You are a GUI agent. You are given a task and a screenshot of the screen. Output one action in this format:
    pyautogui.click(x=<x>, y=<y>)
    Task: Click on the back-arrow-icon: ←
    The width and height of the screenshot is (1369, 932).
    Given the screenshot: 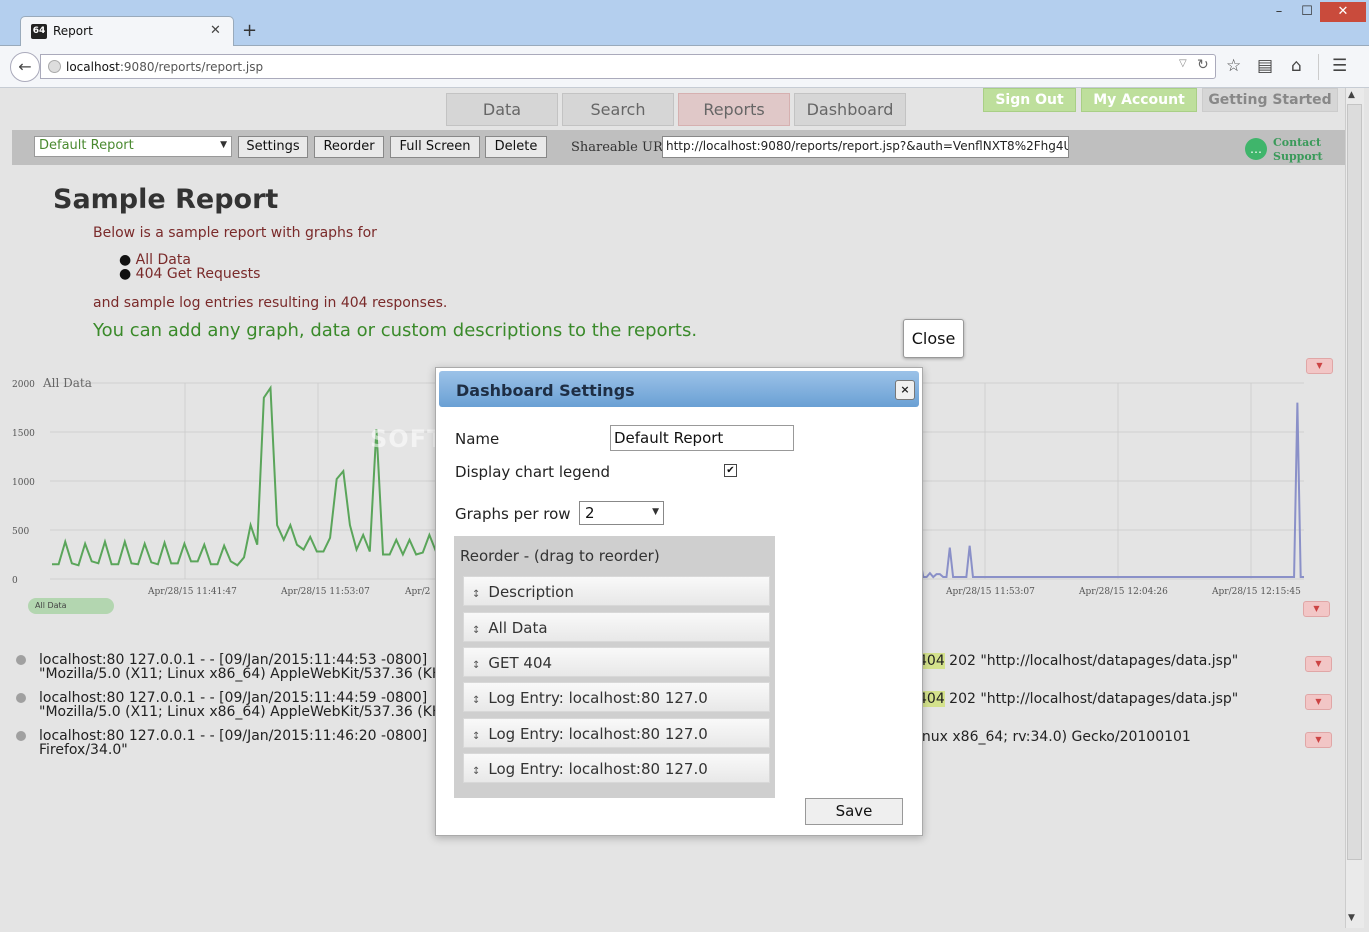 What is the action you would take?
    pyautogui.click(x=25, y=67)
    